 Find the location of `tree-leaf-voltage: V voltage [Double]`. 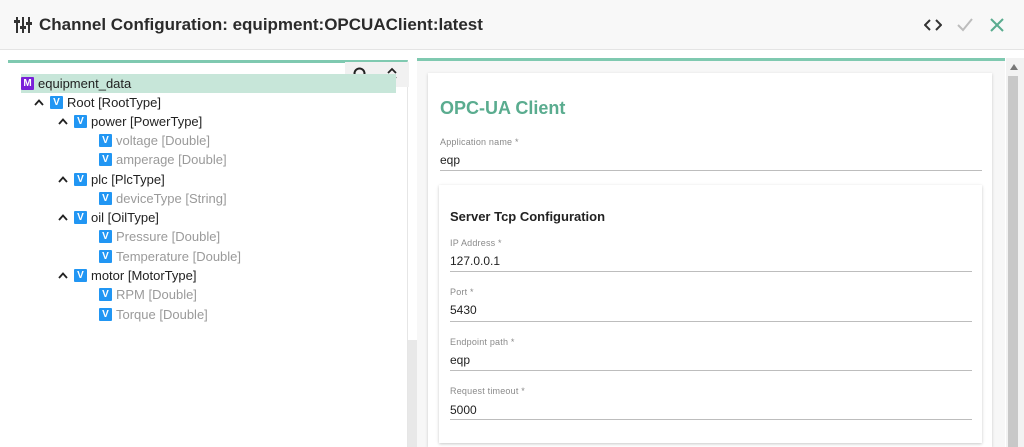

tree-leaf-voltage: V voltage [Double] is located at coordinates (154, 140).